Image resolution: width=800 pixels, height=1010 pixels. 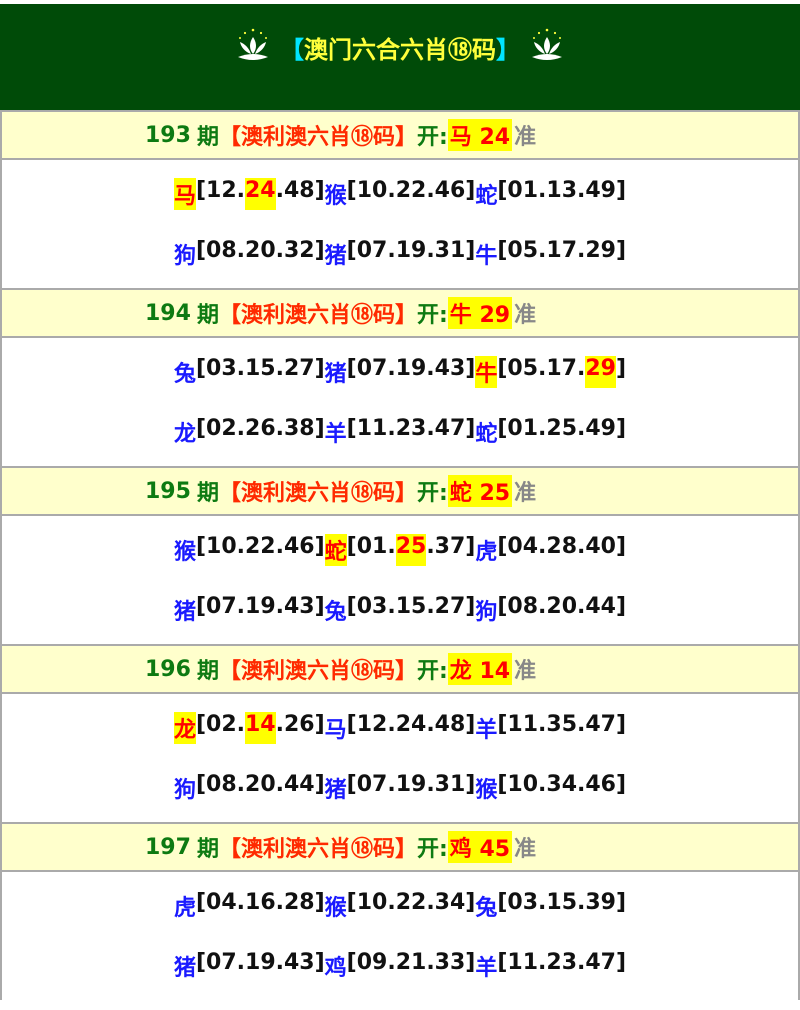 What do you see at coordinates (335, 968) in the screenshot?
I see `zodiac-animal: 鸡` at bounding box center [335, 968].